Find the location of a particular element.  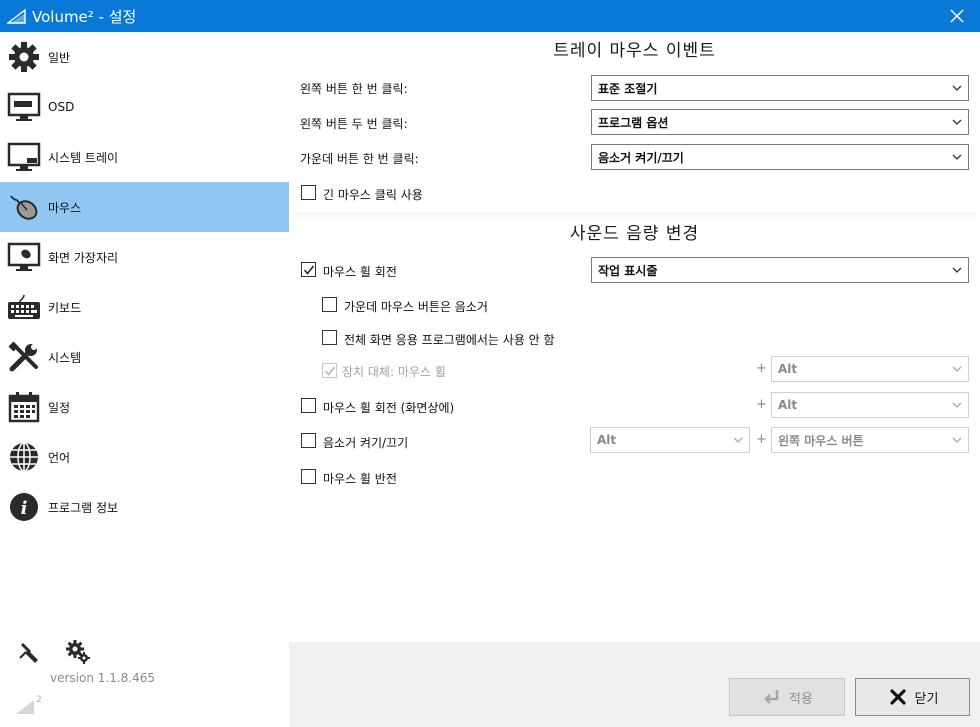

sidebar-tools is located at coordinates (54, 652).